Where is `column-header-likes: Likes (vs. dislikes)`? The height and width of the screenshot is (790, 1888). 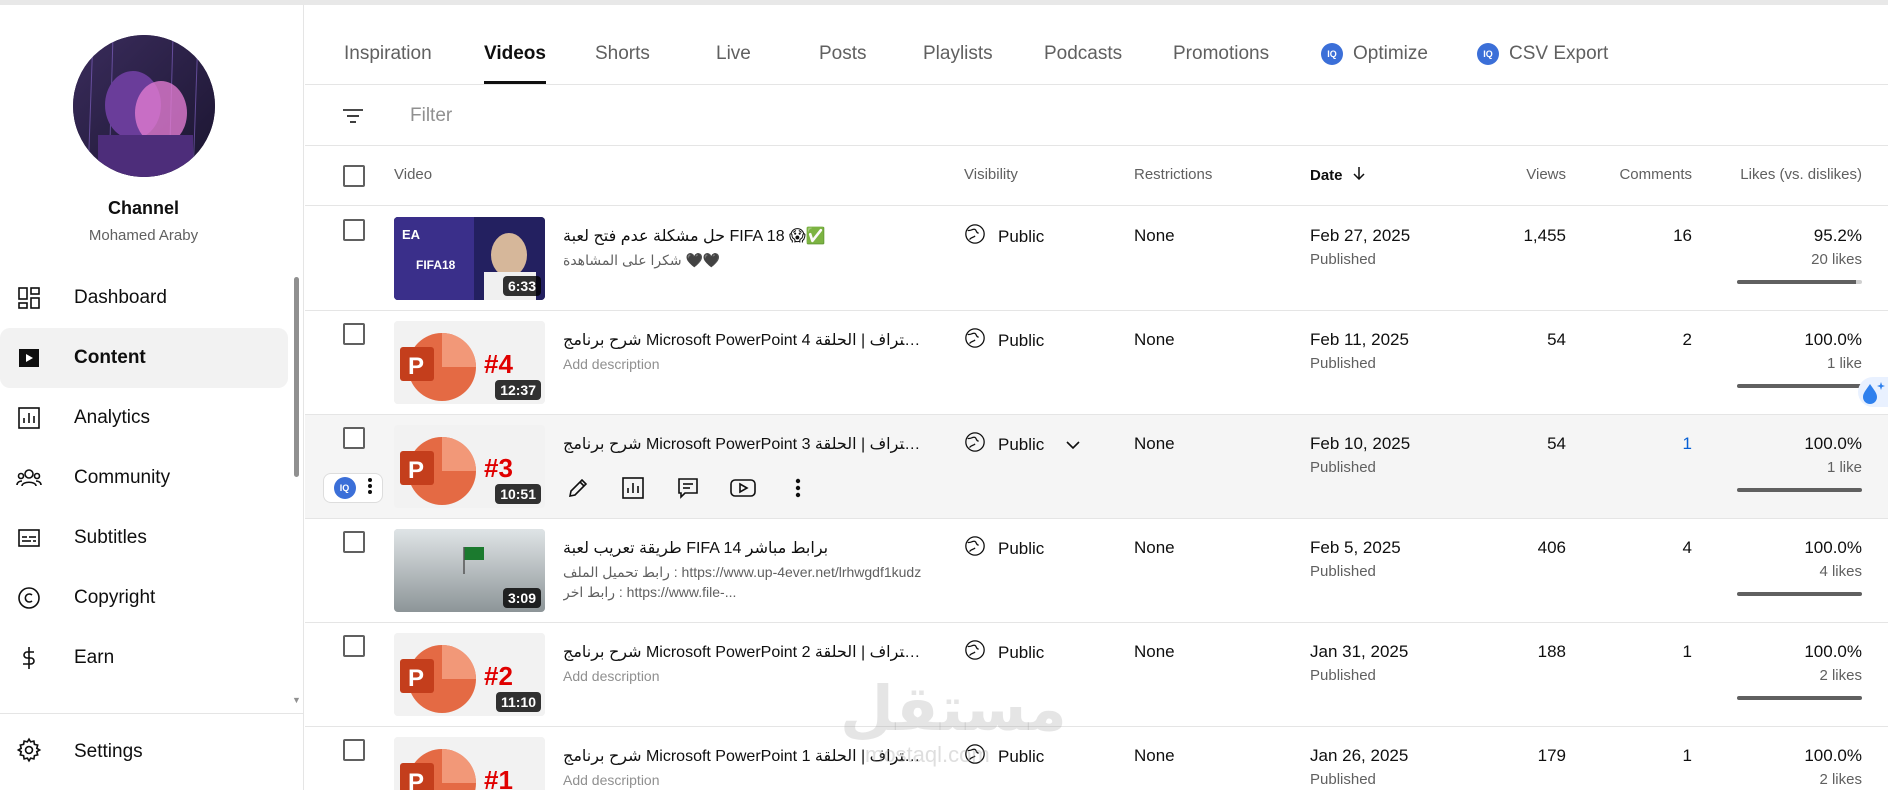 column-header-likes: Likes (vs. dislikes) is located at coordinates (1801, 174).